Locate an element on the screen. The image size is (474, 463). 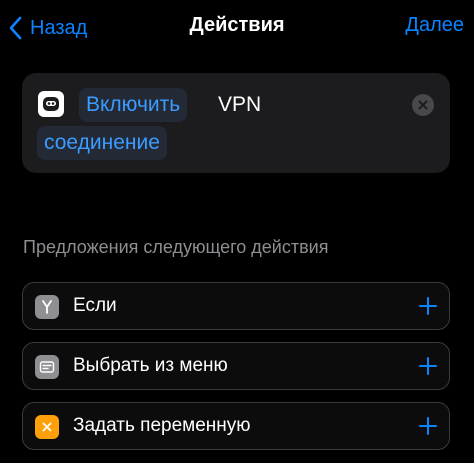
clear-button is located at coordinates (423, 105).